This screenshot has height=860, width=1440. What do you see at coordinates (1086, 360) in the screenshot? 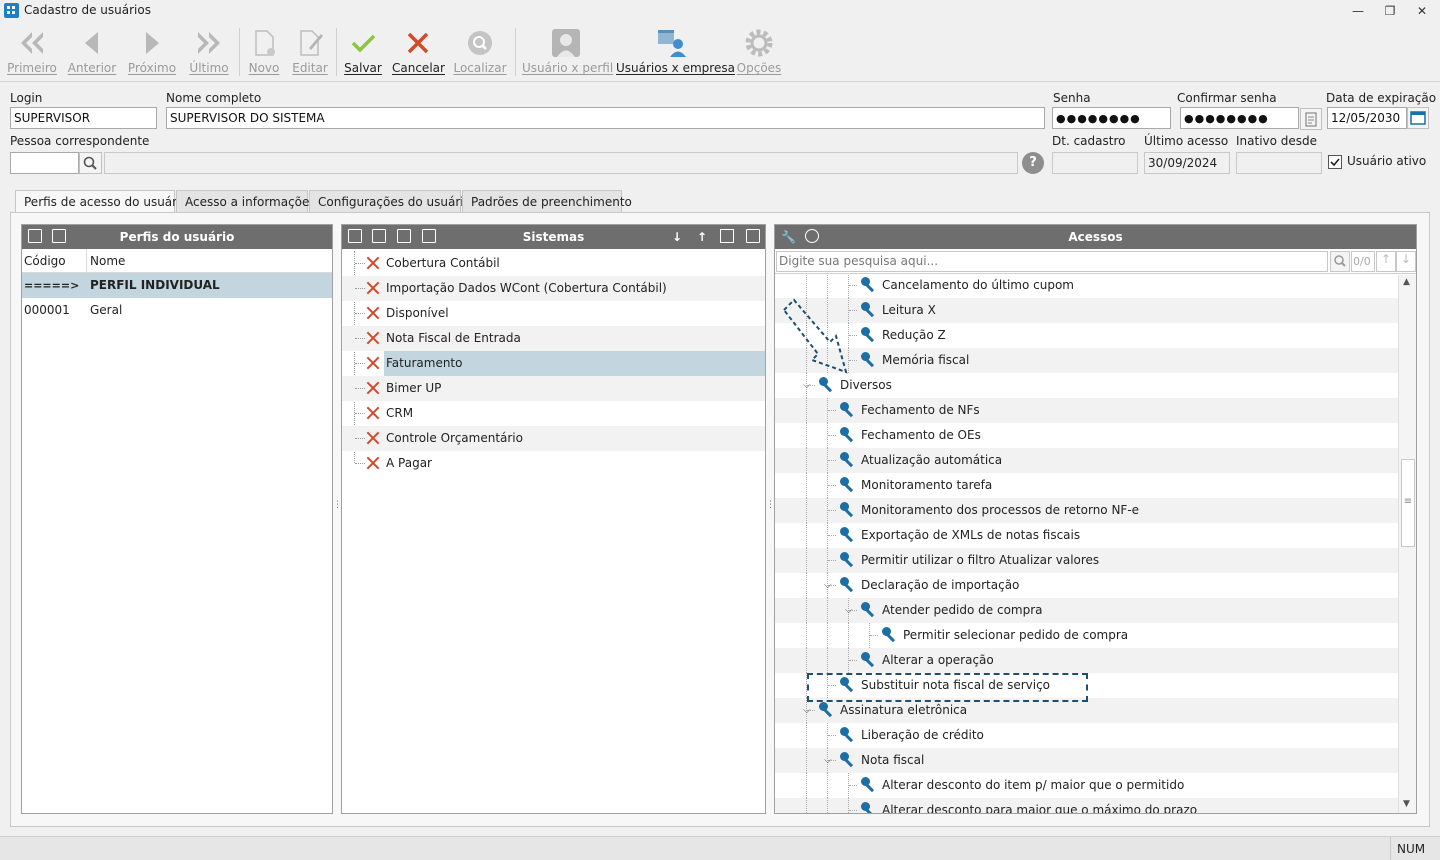
I see `tree-item: Memória fiscal` at bounding box center [1086, 360].